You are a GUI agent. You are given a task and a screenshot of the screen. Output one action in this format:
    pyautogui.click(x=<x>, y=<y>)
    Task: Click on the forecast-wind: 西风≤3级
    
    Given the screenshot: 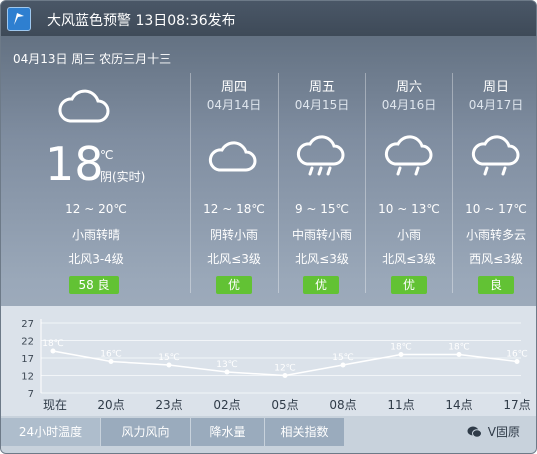 What is the action you would take?
    pyautogui.click(x=496, y=259)
    